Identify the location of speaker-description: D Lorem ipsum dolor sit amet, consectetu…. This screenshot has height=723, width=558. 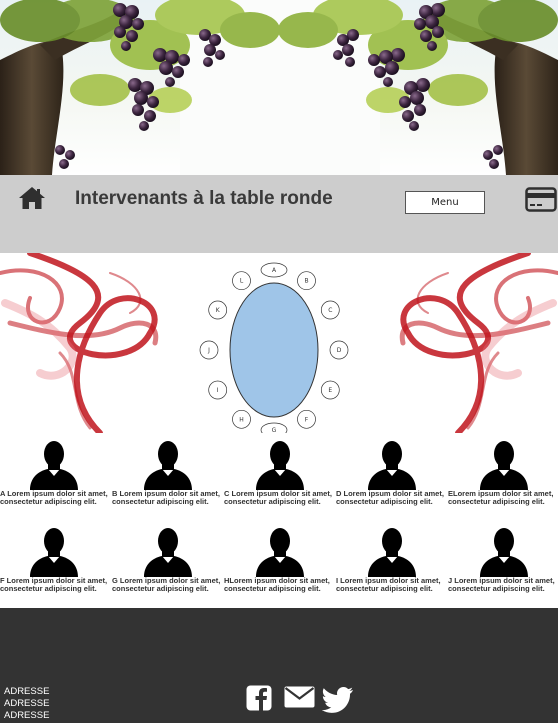
(390, 498).